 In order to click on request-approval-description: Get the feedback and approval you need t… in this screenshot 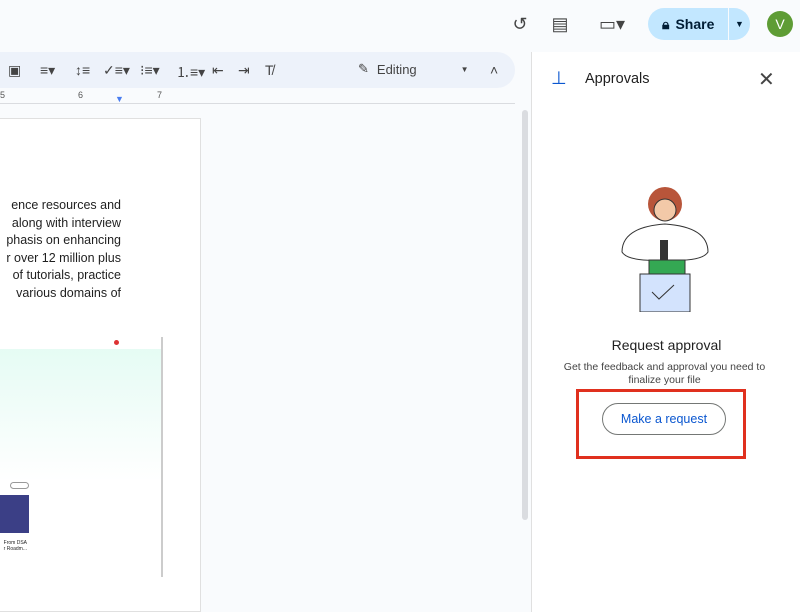, I will do `click(664, 373)`.